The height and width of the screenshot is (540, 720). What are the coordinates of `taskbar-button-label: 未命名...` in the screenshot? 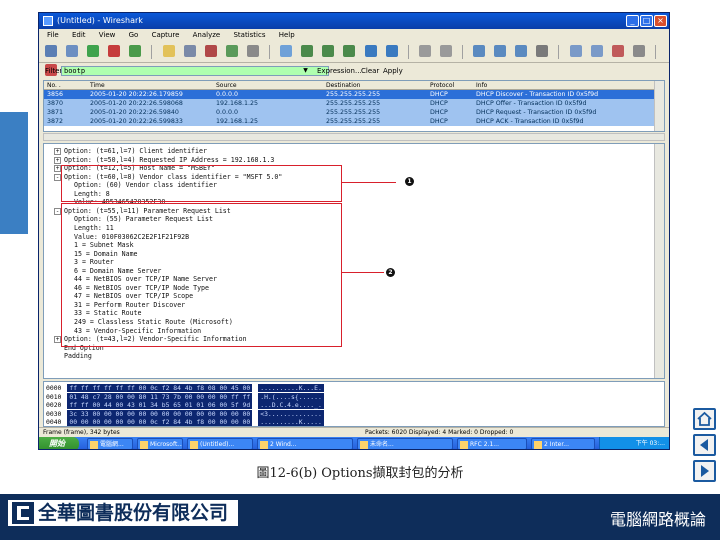 It's located at (382, 444).